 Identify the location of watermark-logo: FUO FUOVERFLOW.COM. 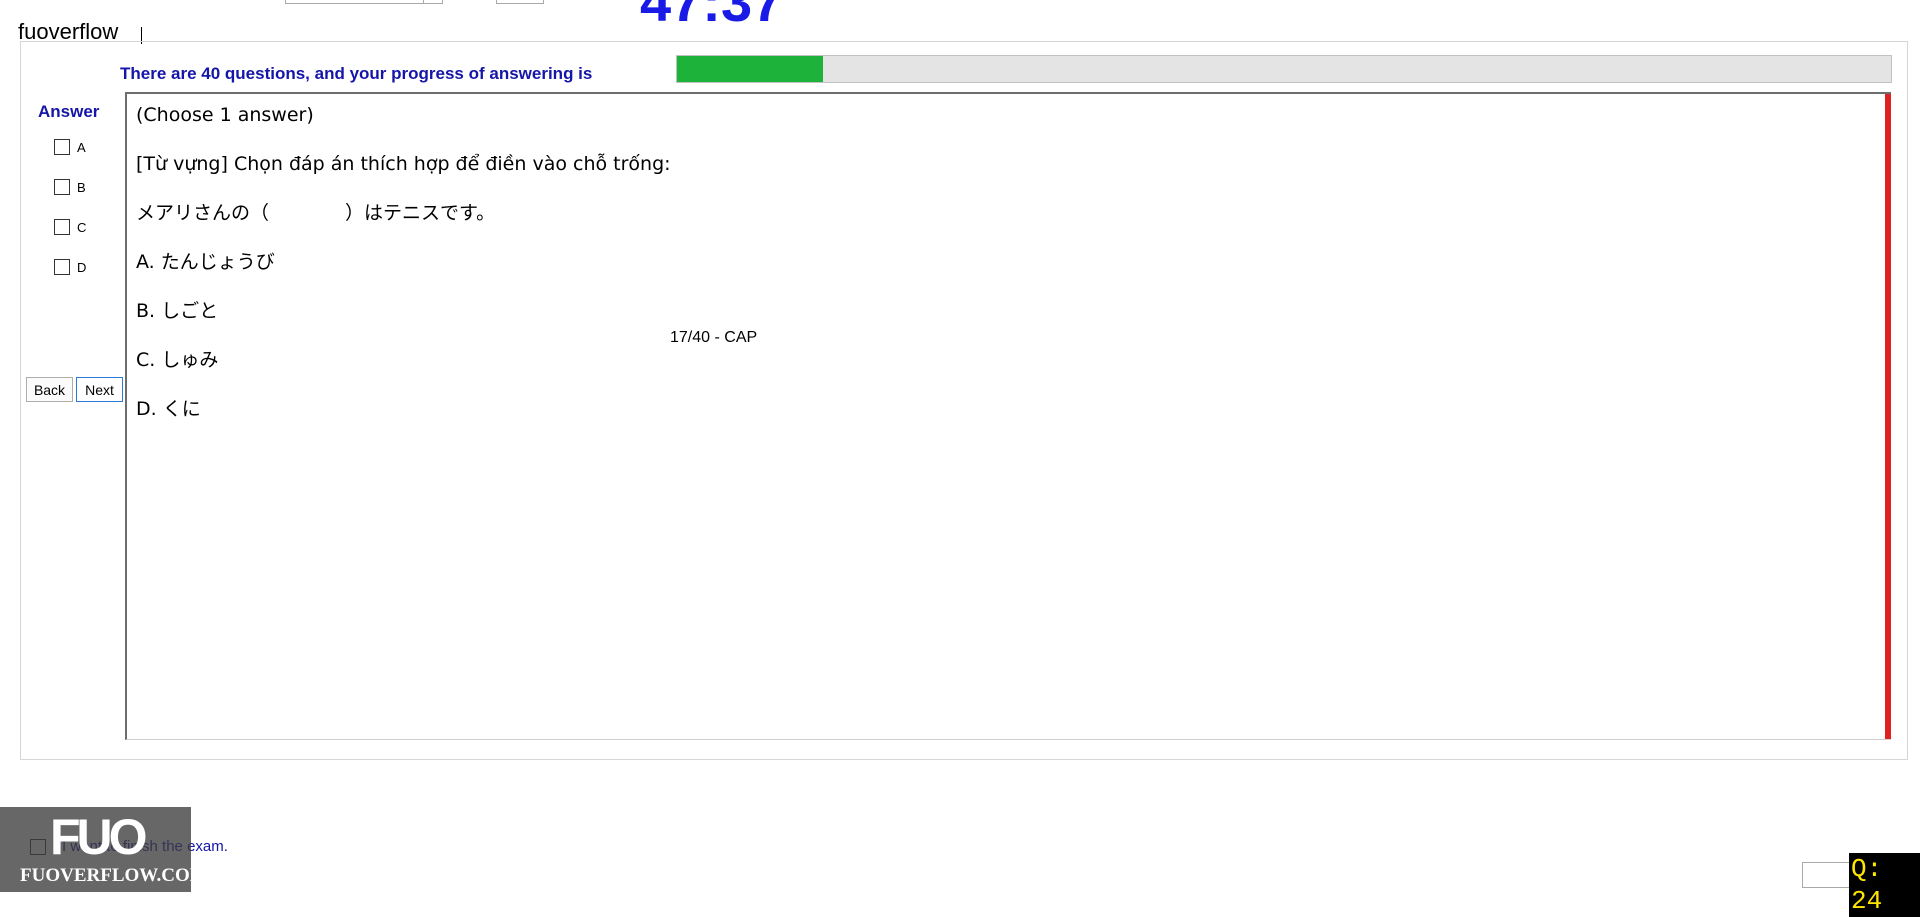
(104, 849).